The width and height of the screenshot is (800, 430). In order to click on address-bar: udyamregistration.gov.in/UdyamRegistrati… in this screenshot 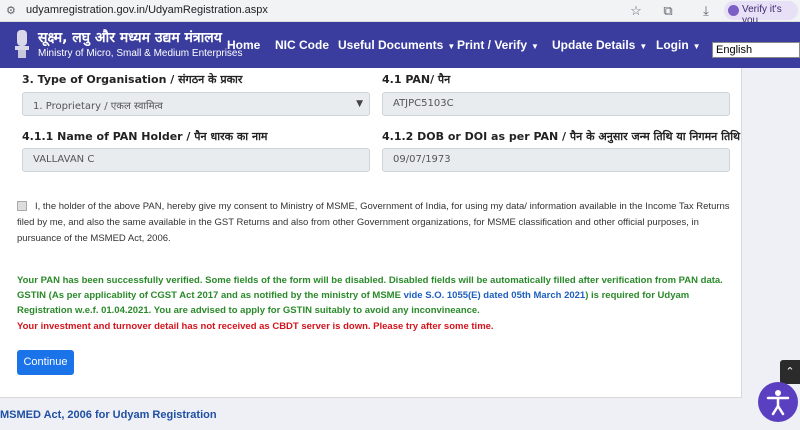, I will do `click(147, 10)`.